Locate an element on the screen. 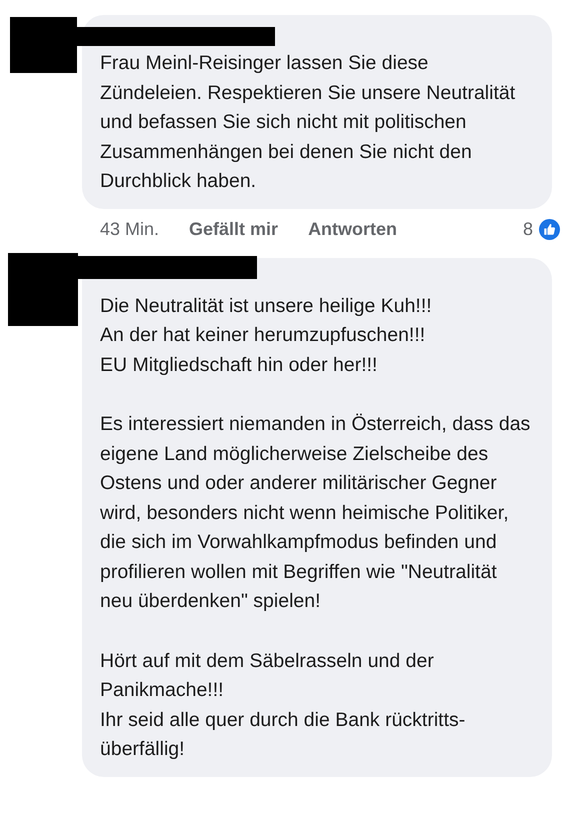 This screenshot has height=813, width=568. thumbs-up-icon is located at coordinates (549, 229).